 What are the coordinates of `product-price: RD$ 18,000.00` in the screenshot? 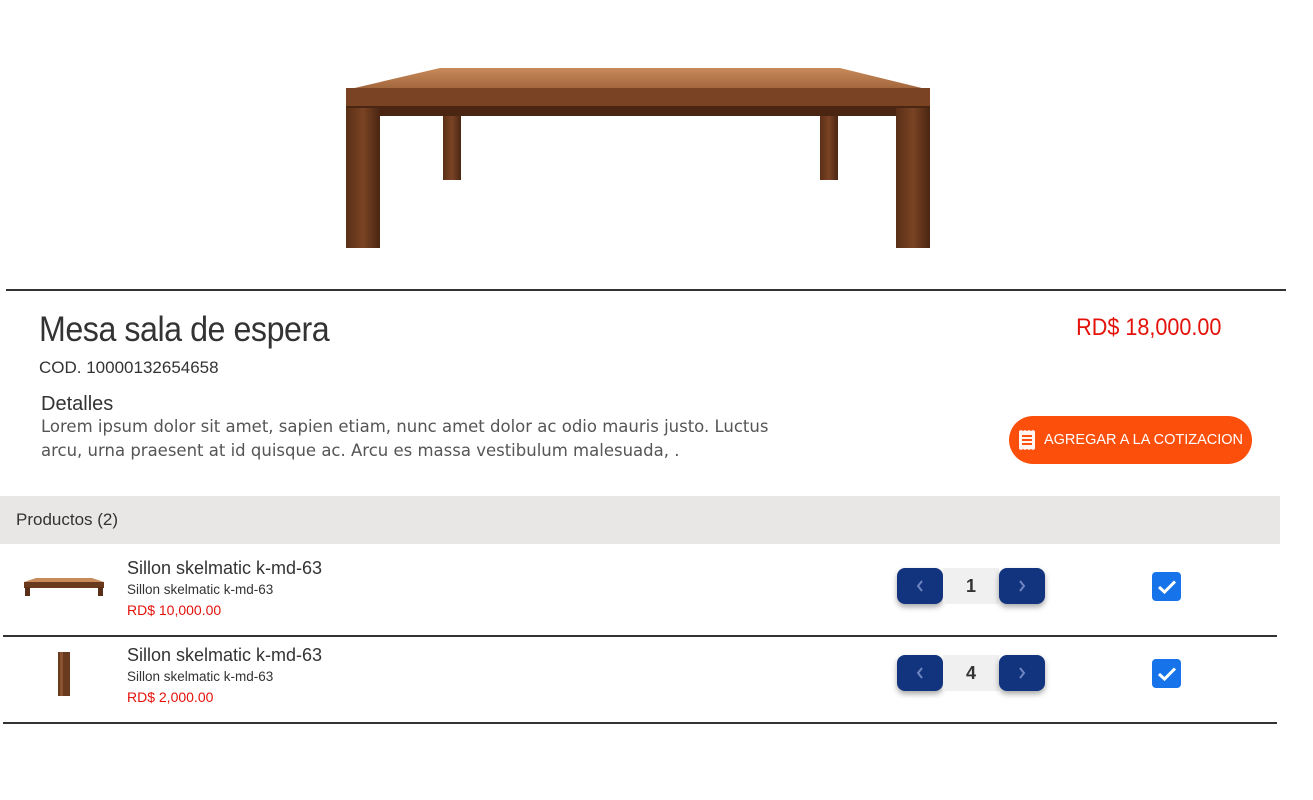 It's located at (1148, 327).